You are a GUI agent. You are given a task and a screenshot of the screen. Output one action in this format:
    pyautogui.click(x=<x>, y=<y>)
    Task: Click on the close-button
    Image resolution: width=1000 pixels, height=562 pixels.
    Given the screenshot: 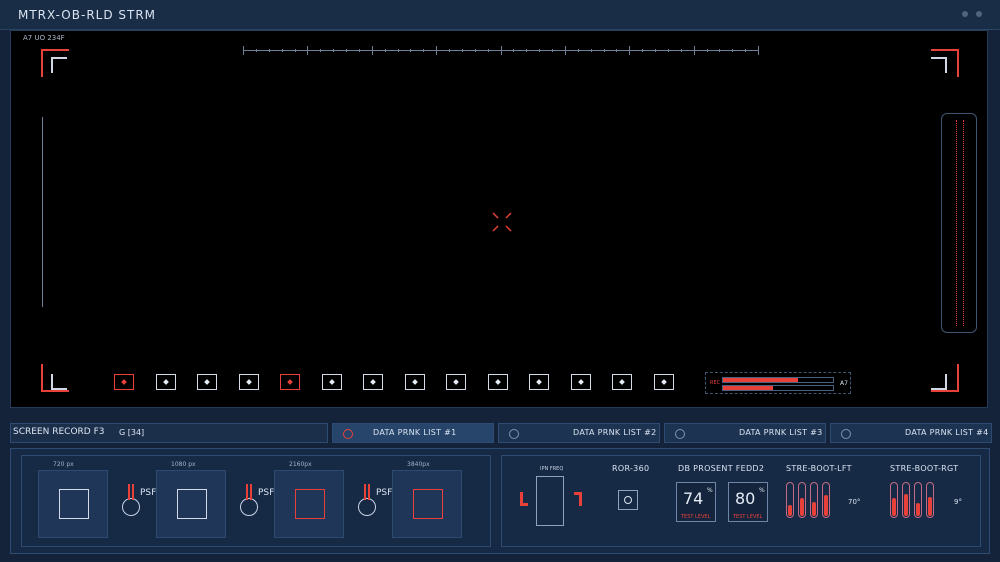 What is the action you would take?
    pyautogui.click(x=979, y=14)
    